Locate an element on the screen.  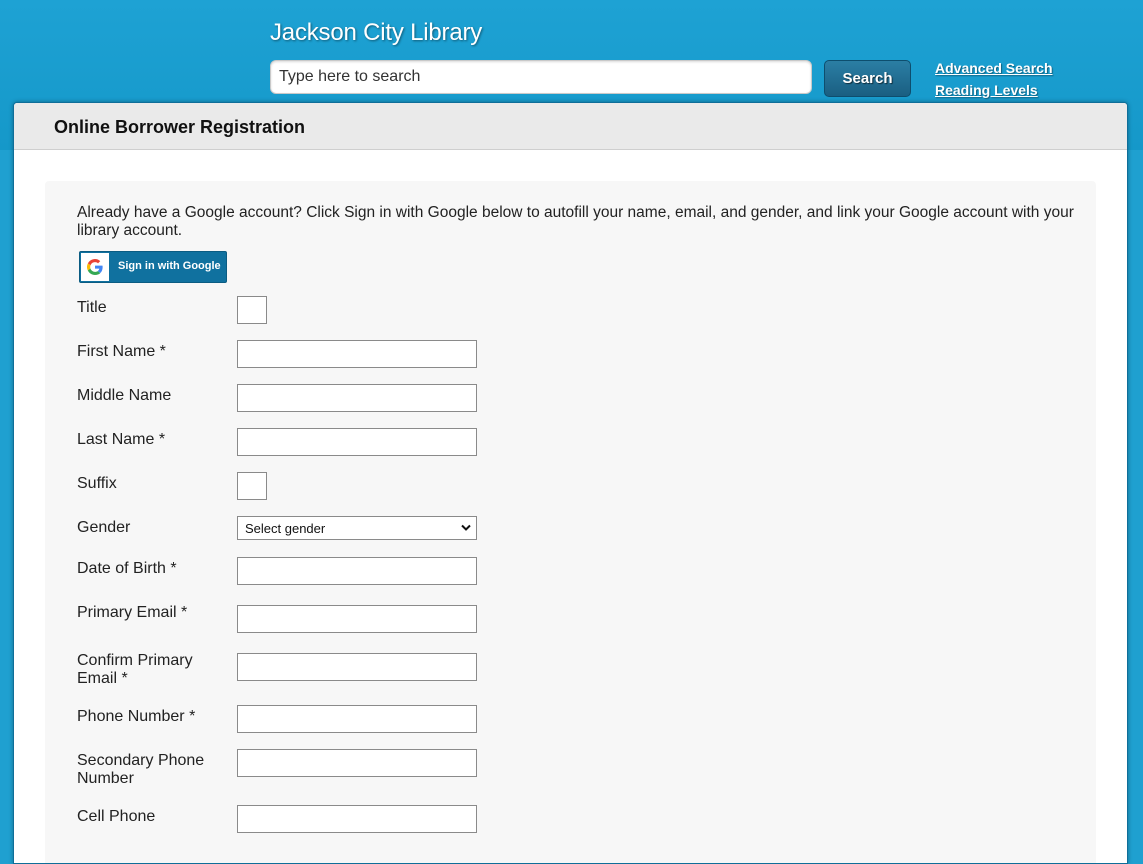
suffix-input is located at coordinates (252, 486).